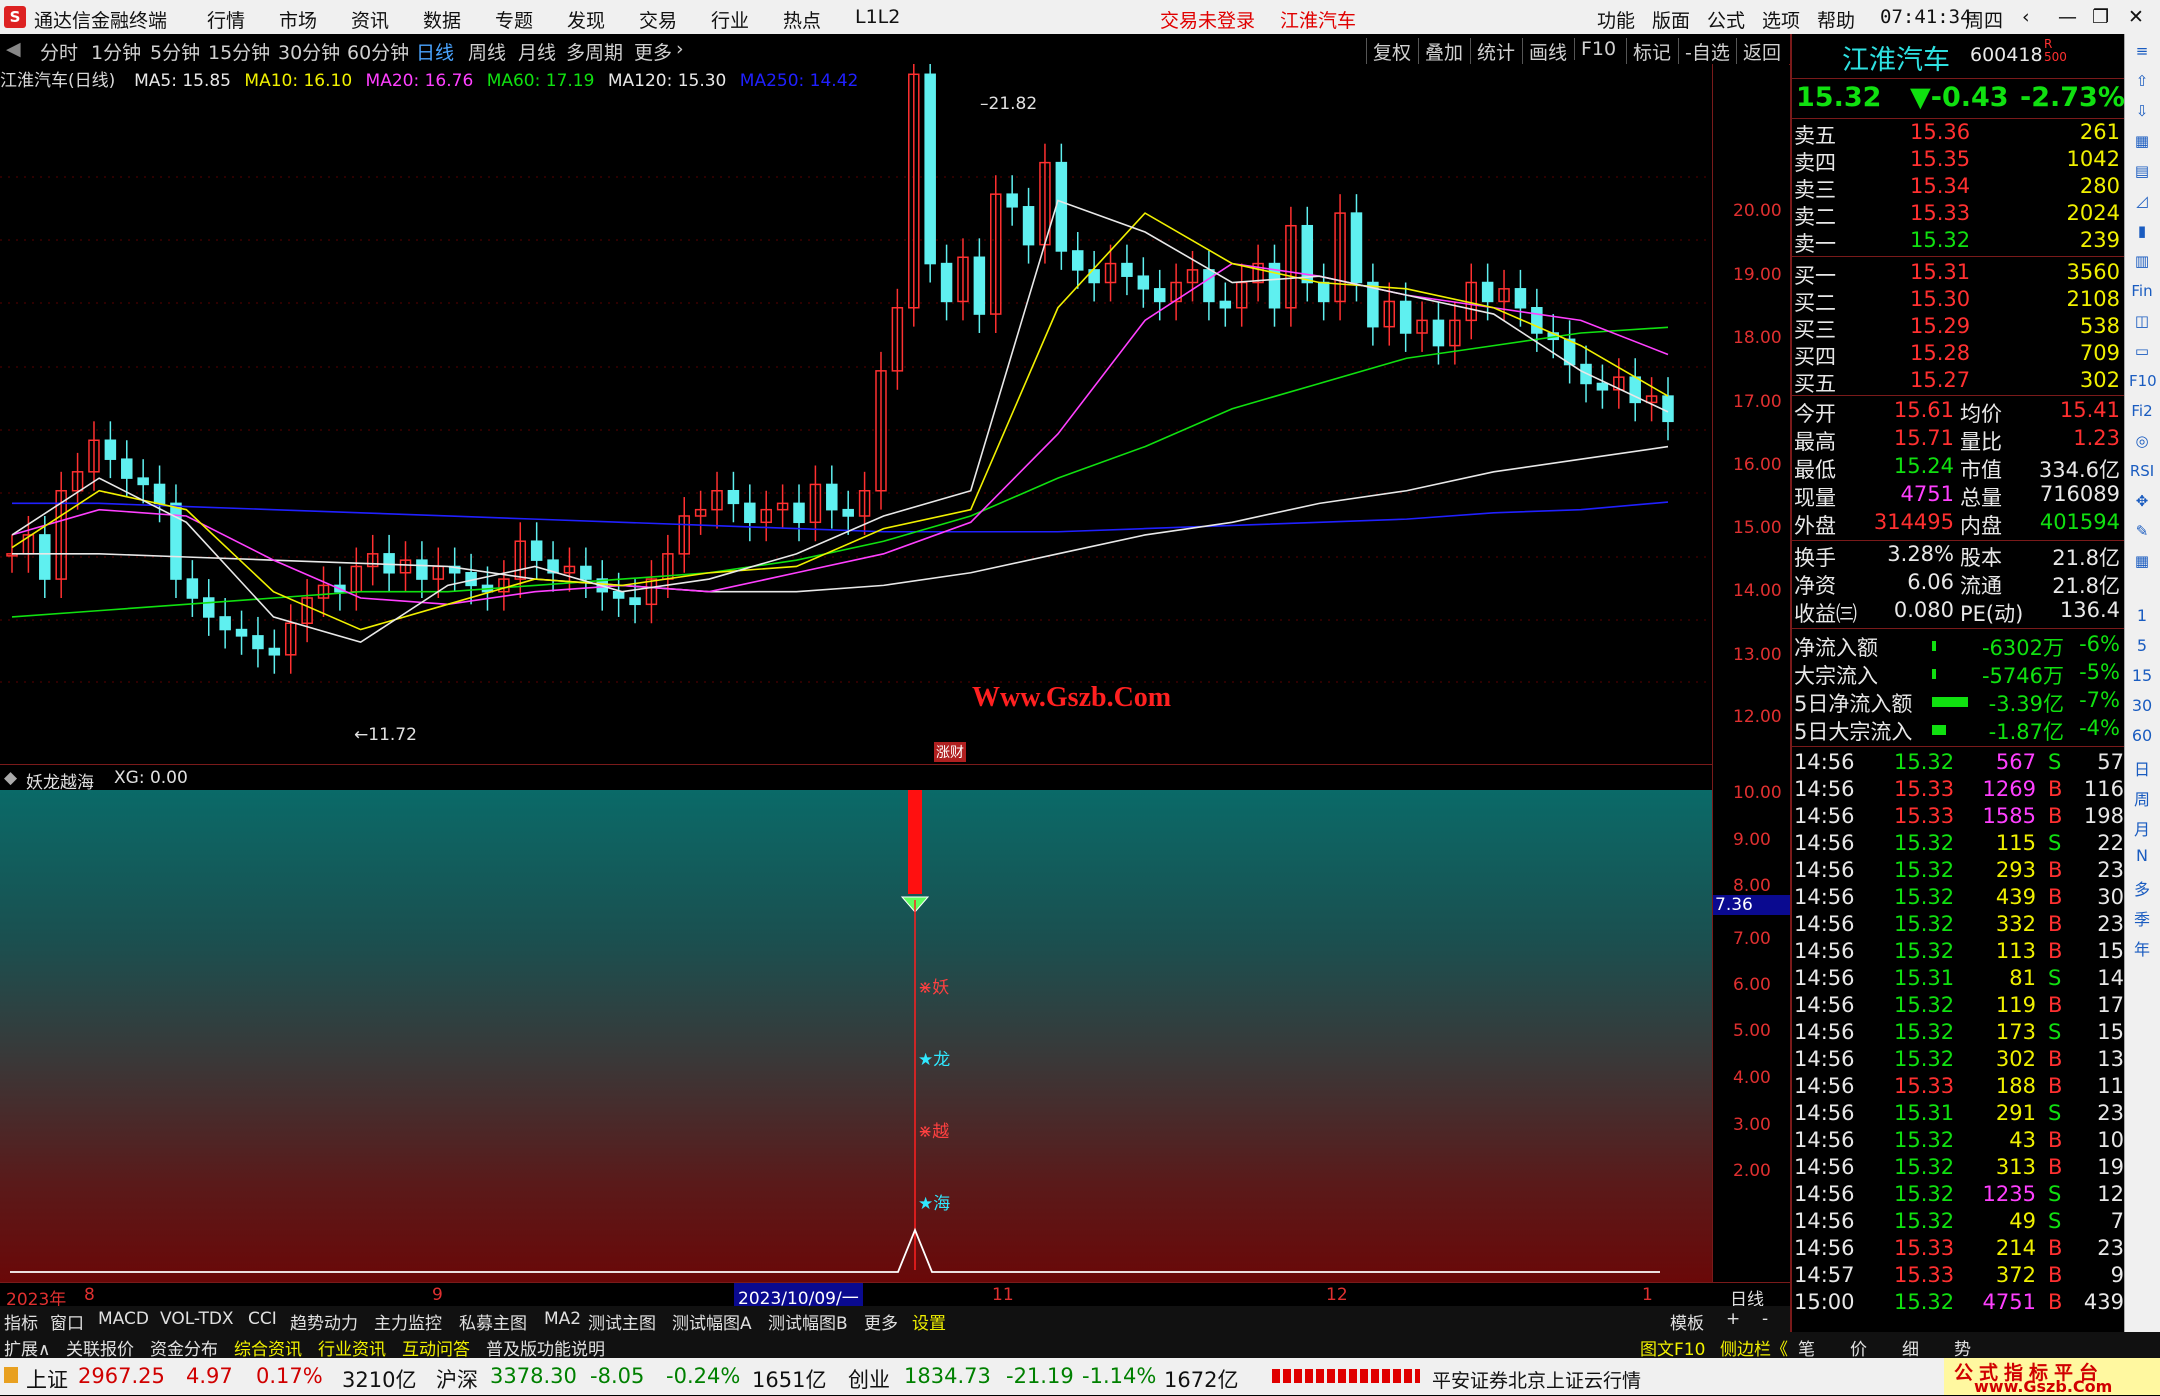 The width and height of the screenshot is (2160, 1396). What do you see at coordinates (1962, 1347) in the screenshot?
I see `side-tab: 势` at bounding box center [1962, 1347].